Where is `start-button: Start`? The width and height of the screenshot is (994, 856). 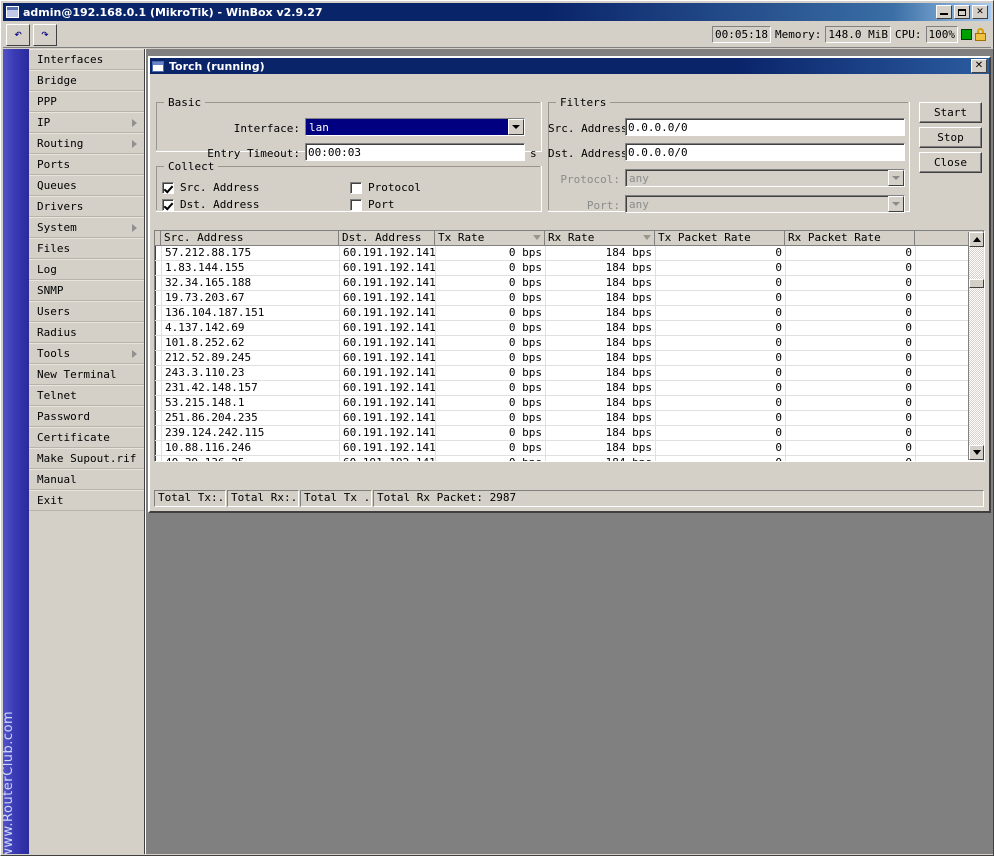 start-button: Start is located at coordinates (950, 112).